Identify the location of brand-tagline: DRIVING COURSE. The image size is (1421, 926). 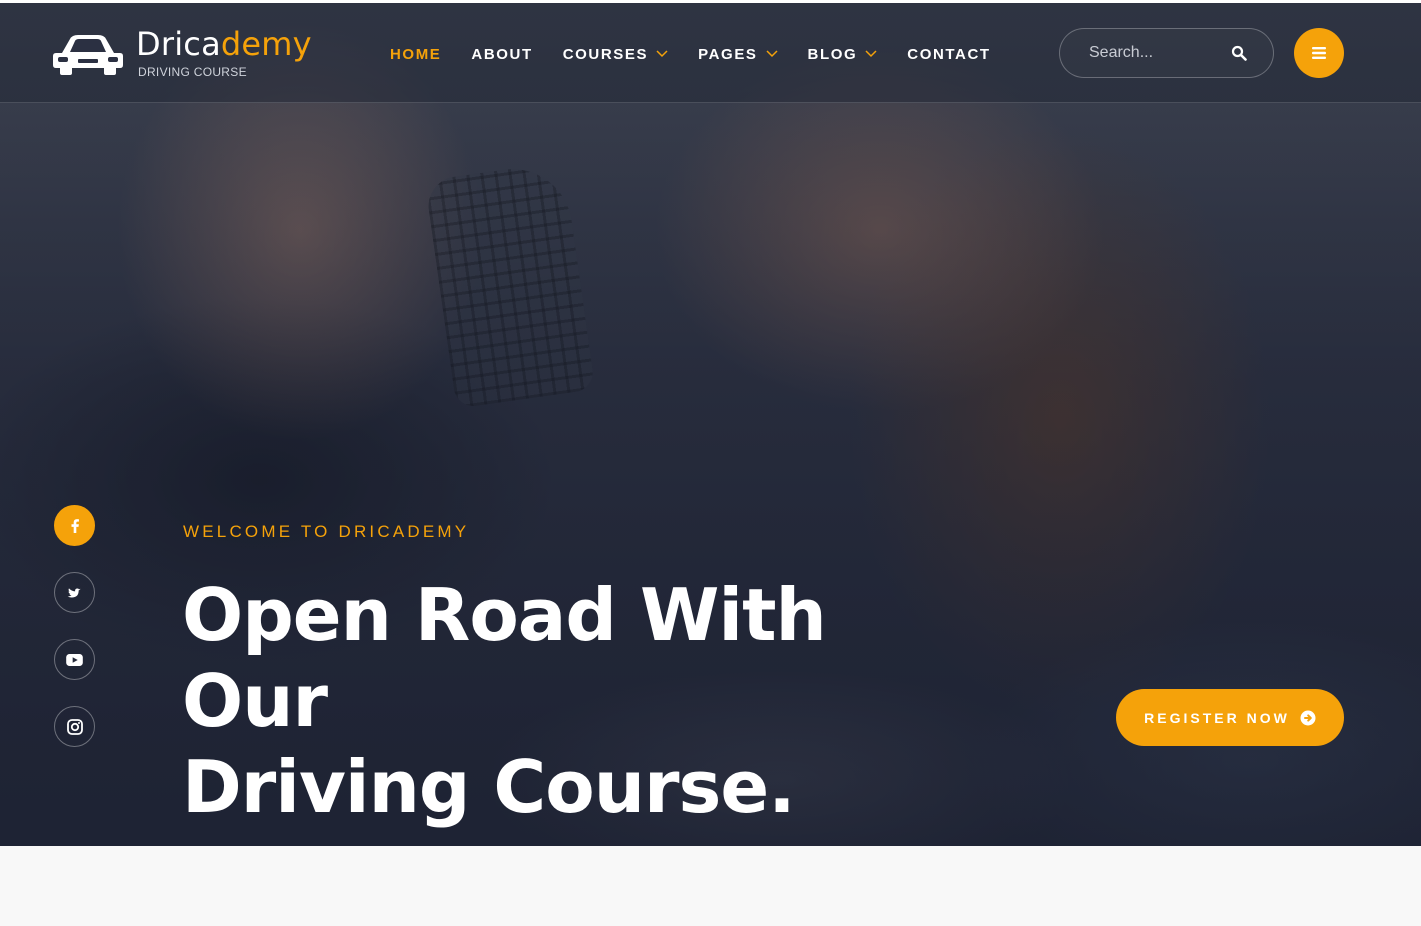
(192, 72).